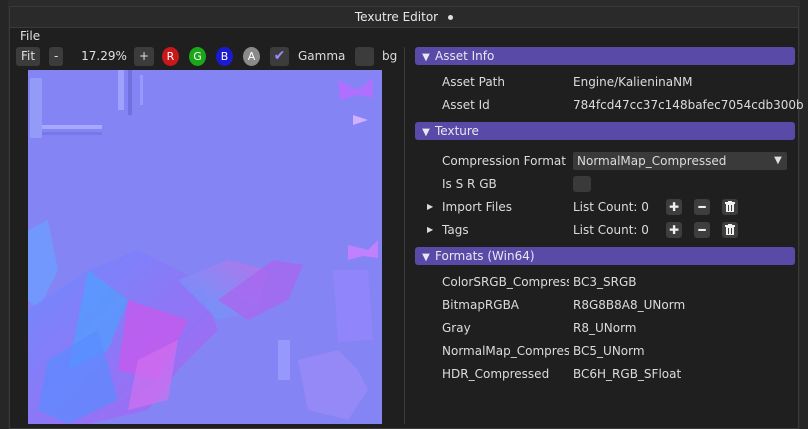 The image size is (808, 429). Describe the element at coordinates (451, 17) in the screenshot. I see `unsaved-indicator-icon` at that location.